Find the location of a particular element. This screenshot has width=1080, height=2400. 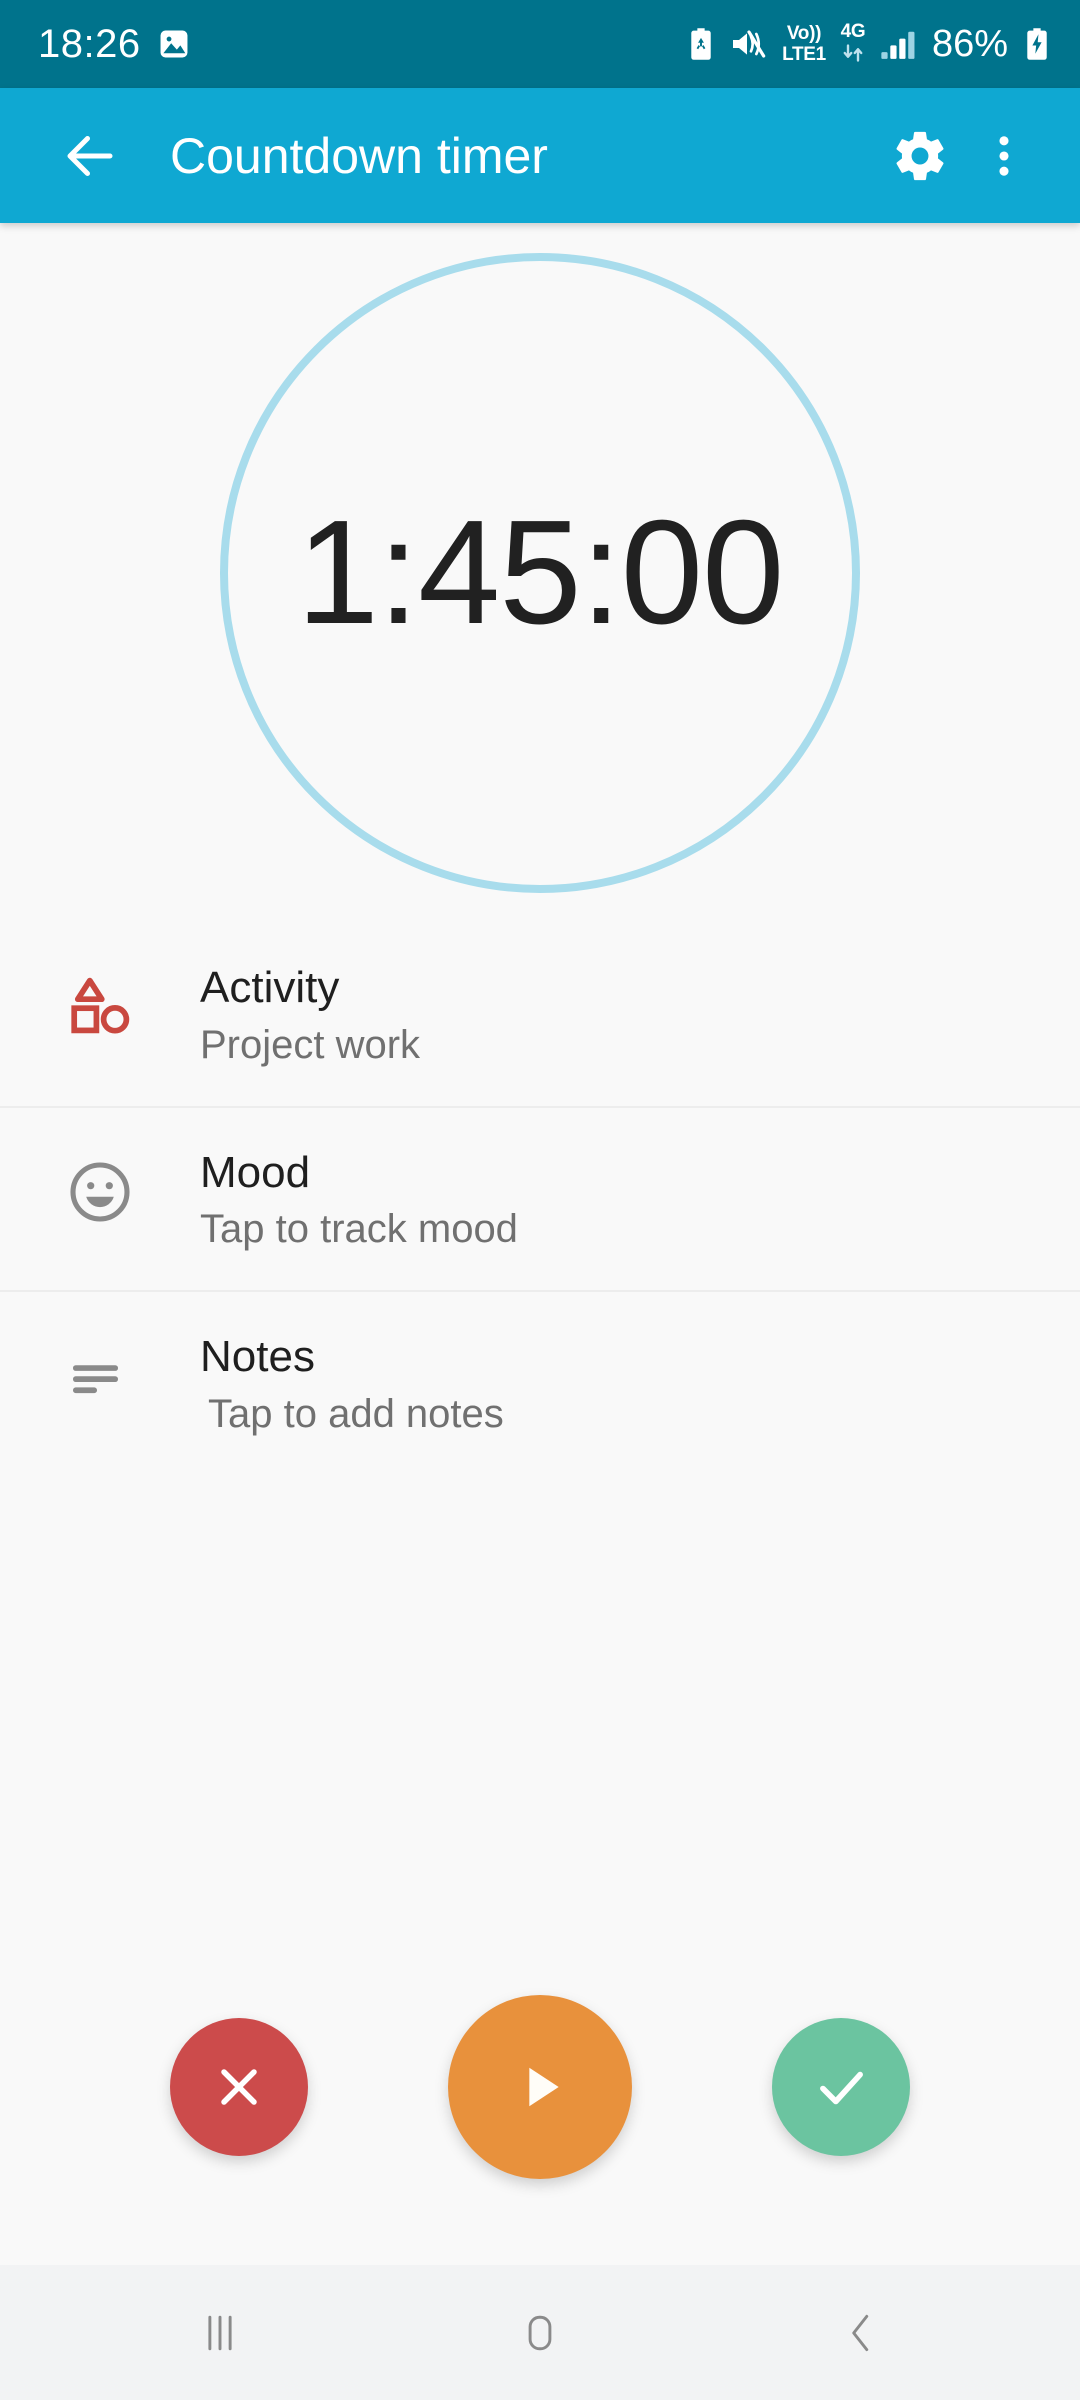

nav-home-button is located at coordinates (540, 2333).